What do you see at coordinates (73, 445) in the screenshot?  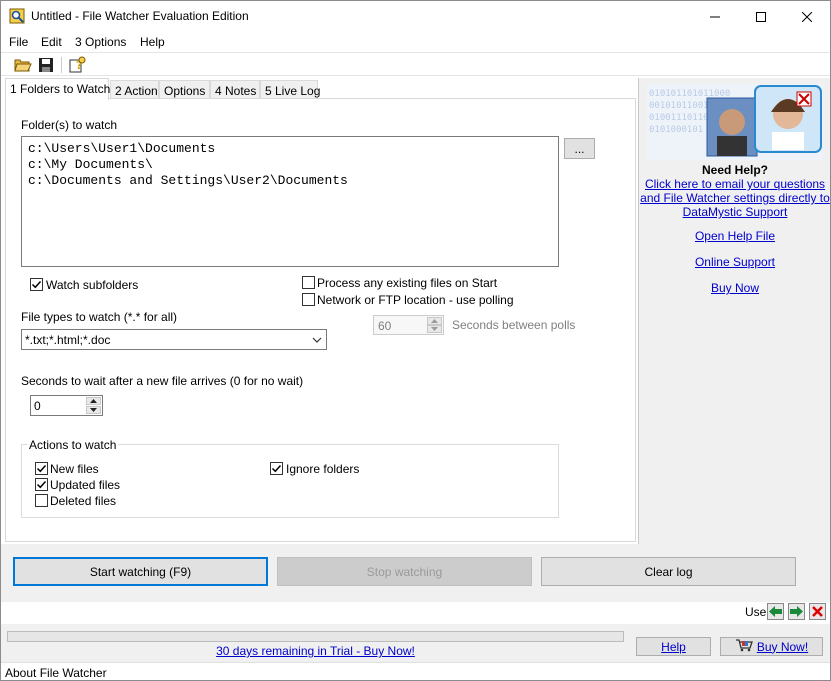 I see `actions-group-title: Actions to watch` at bounding box center [73, 445].